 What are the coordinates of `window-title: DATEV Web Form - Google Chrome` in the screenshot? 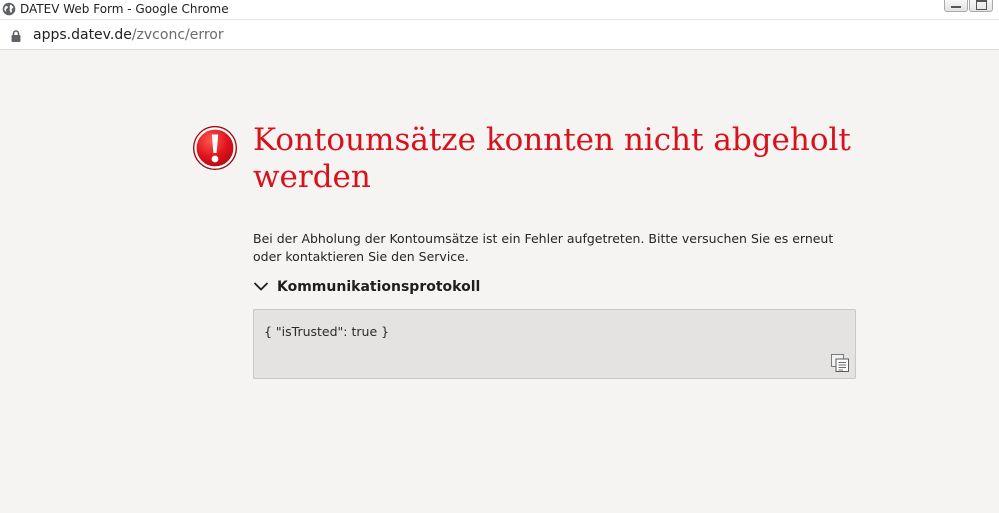 It's located at (124, 9).